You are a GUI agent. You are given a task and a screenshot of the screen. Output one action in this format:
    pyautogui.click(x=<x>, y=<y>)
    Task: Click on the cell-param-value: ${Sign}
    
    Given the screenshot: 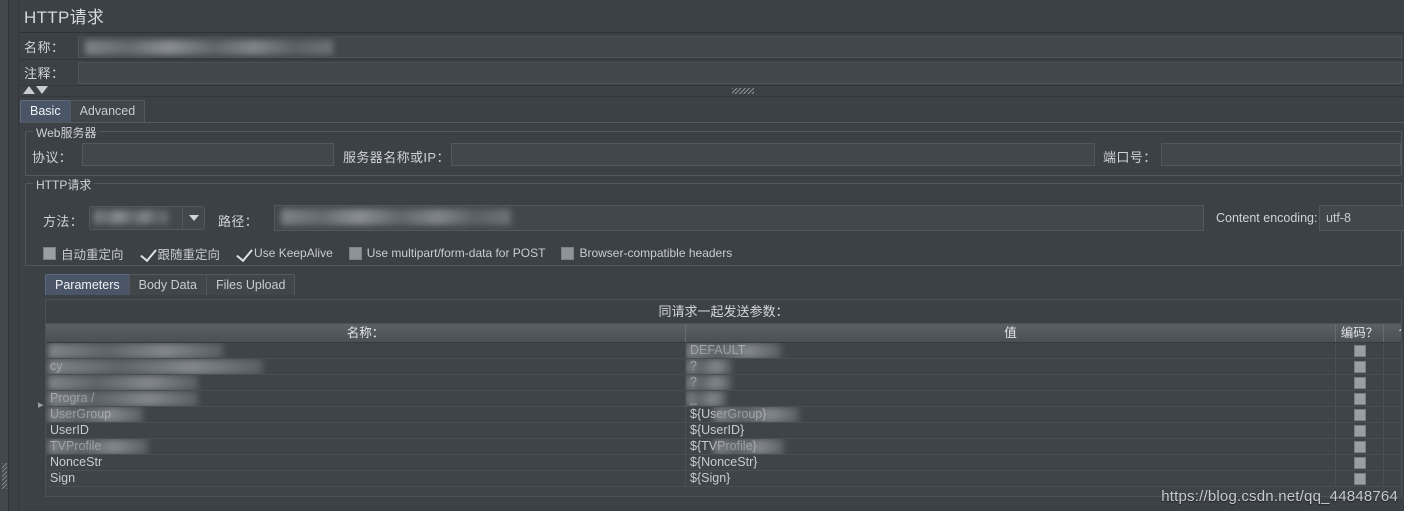 What is the action you would take?
    pyautogui.click(x=1011, y=478)
    